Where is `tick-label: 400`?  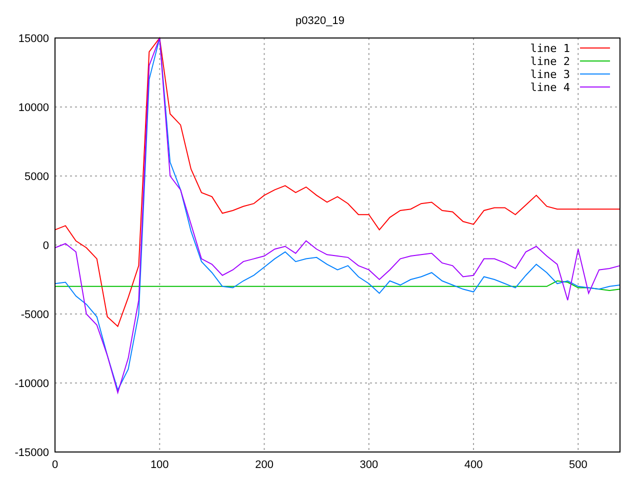
tick-label: 400 is located at coordinates (473, 465).